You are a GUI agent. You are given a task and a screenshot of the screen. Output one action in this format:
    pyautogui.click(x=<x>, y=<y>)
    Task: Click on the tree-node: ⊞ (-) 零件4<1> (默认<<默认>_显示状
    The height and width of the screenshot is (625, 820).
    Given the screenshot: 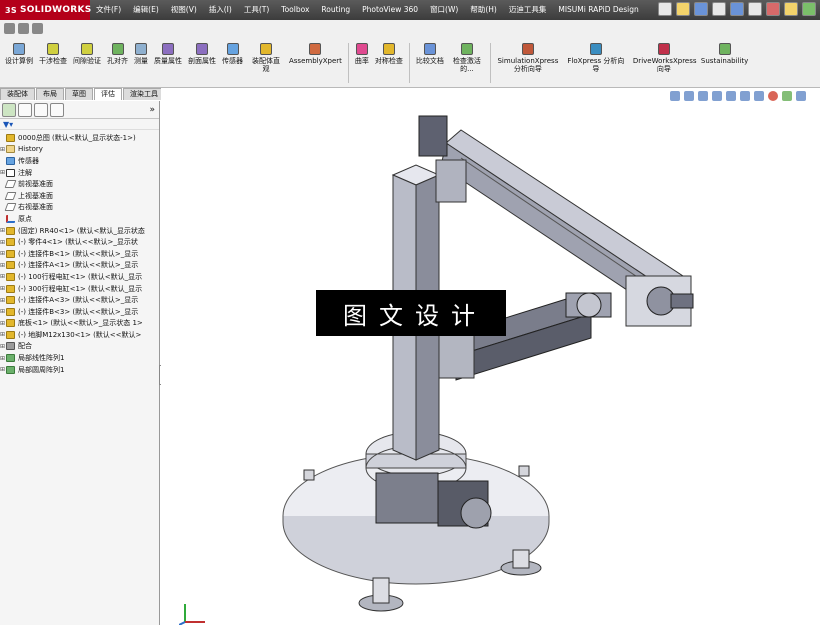 What is the action you would take?
    pyautogui.click(x=79, y=242)
    